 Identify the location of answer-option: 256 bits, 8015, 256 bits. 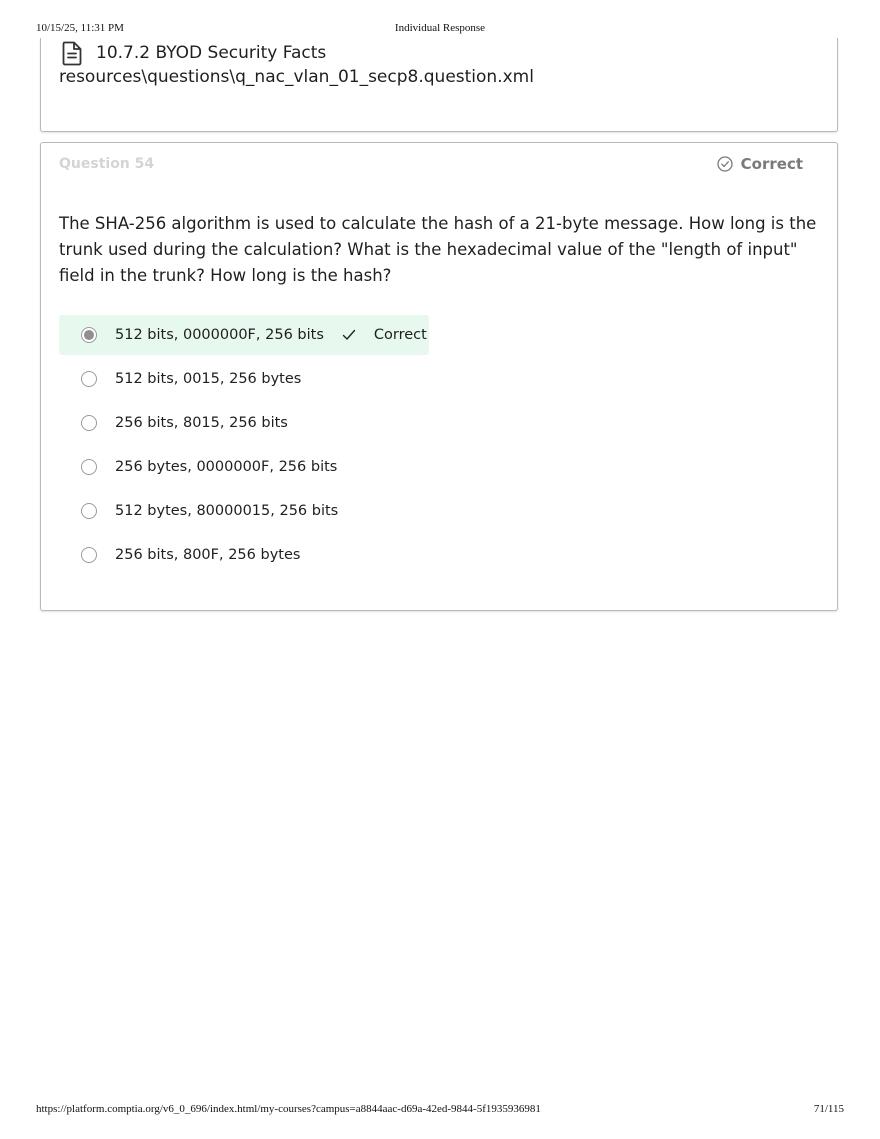
(244, 423).